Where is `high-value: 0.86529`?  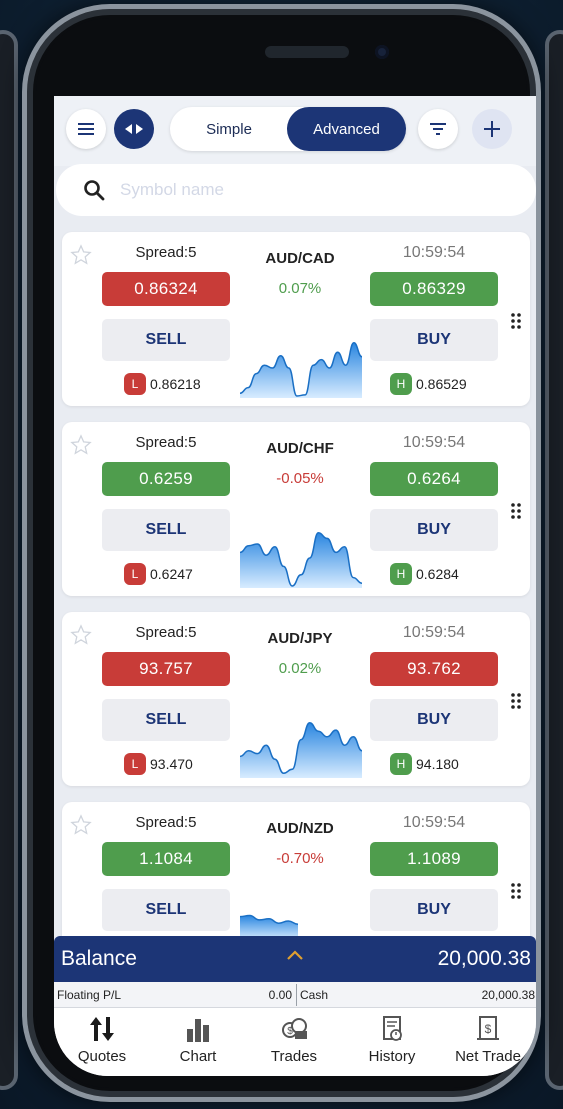 high-value: 0.86529 is located at coordinates (441, 384).